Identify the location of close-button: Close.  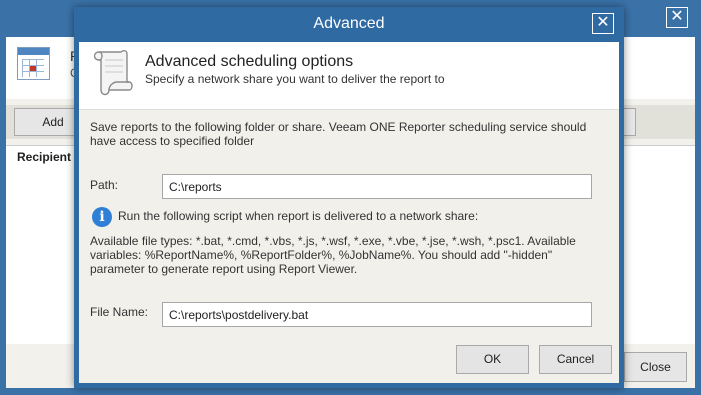
(655, 367).